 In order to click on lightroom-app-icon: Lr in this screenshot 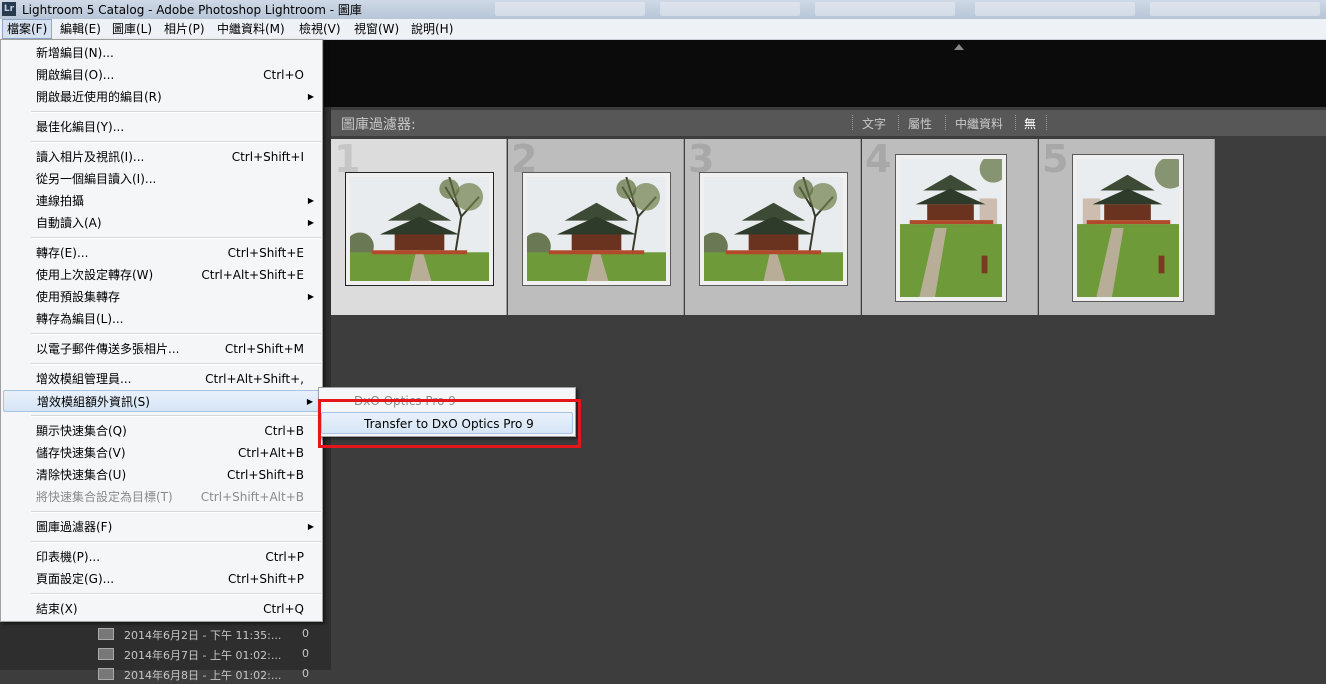, I will do `click(9, 9)`.